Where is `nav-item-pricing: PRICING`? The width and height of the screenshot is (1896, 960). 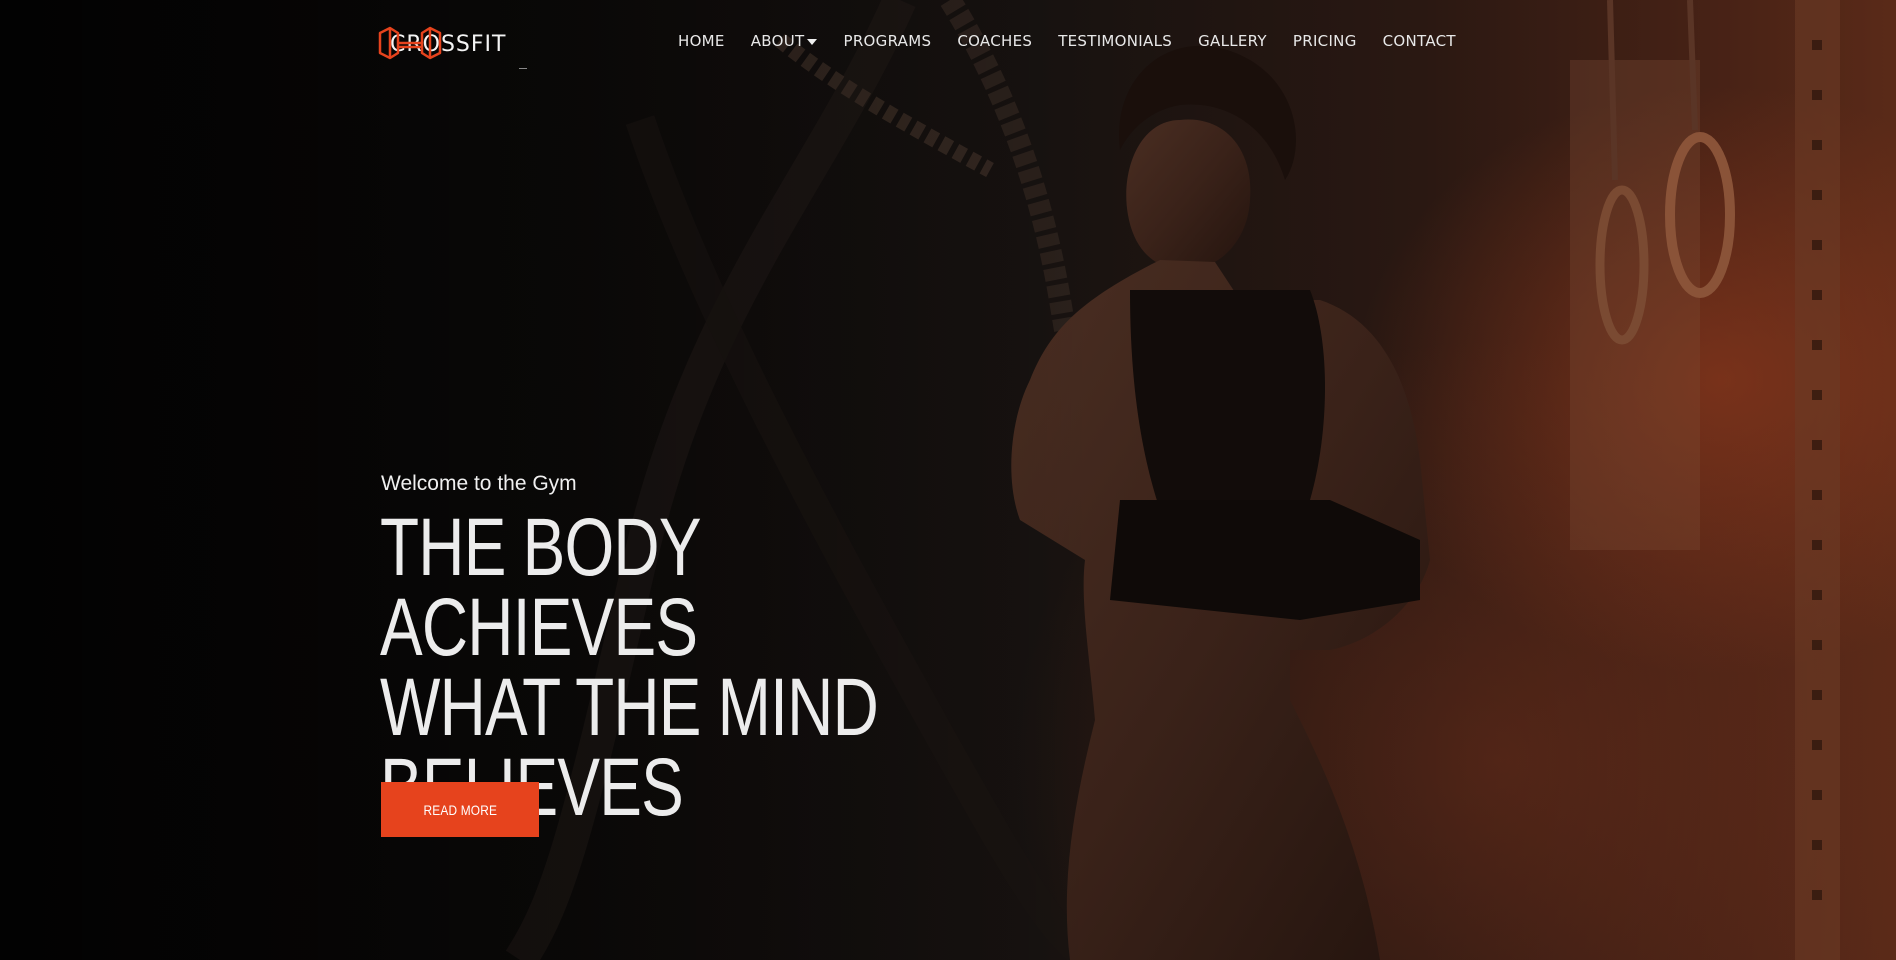
nav-item-pricing: PRICING is located at coordinates (1325, 41).